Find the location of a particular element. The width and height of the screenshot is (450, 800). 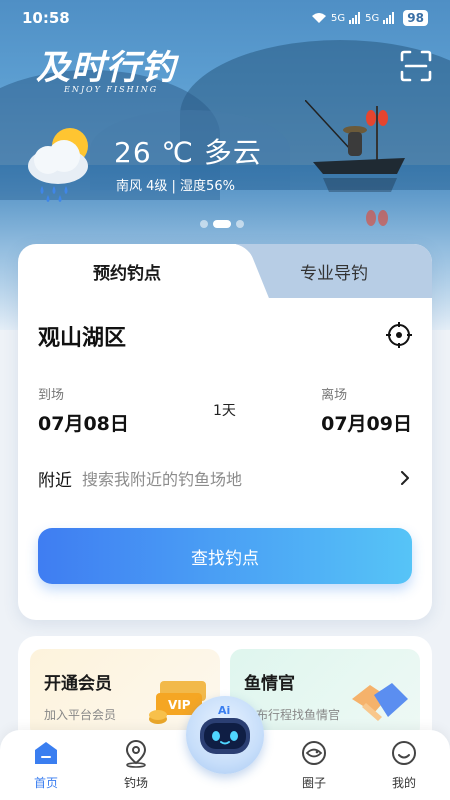

status-time: 10:58 is located at coordinates (46, 18).